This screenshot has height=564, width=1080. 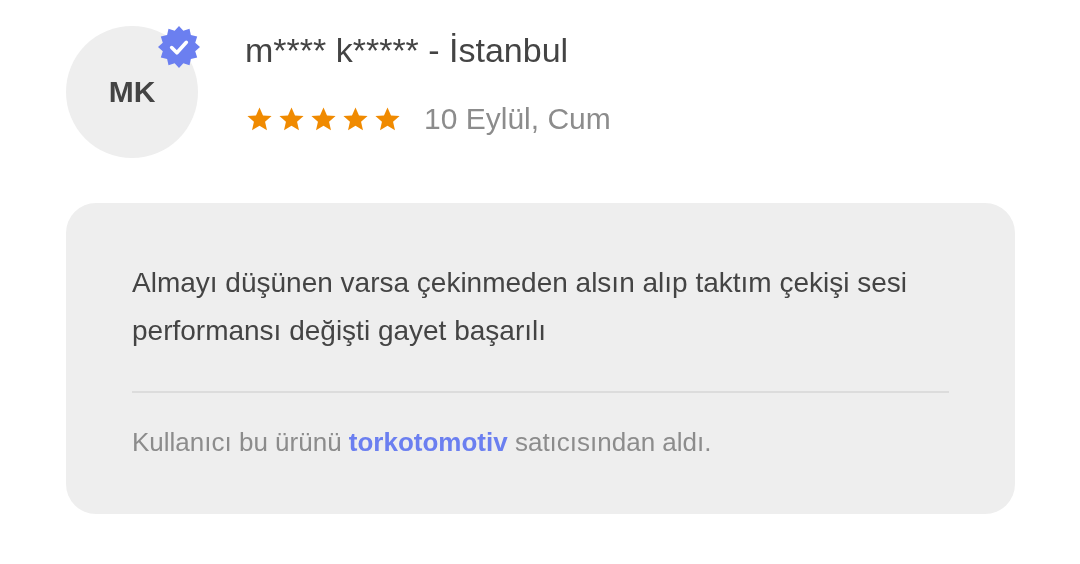 I want to click on review-date: 10 Eylül, Cum, so click(x=517, y=119).